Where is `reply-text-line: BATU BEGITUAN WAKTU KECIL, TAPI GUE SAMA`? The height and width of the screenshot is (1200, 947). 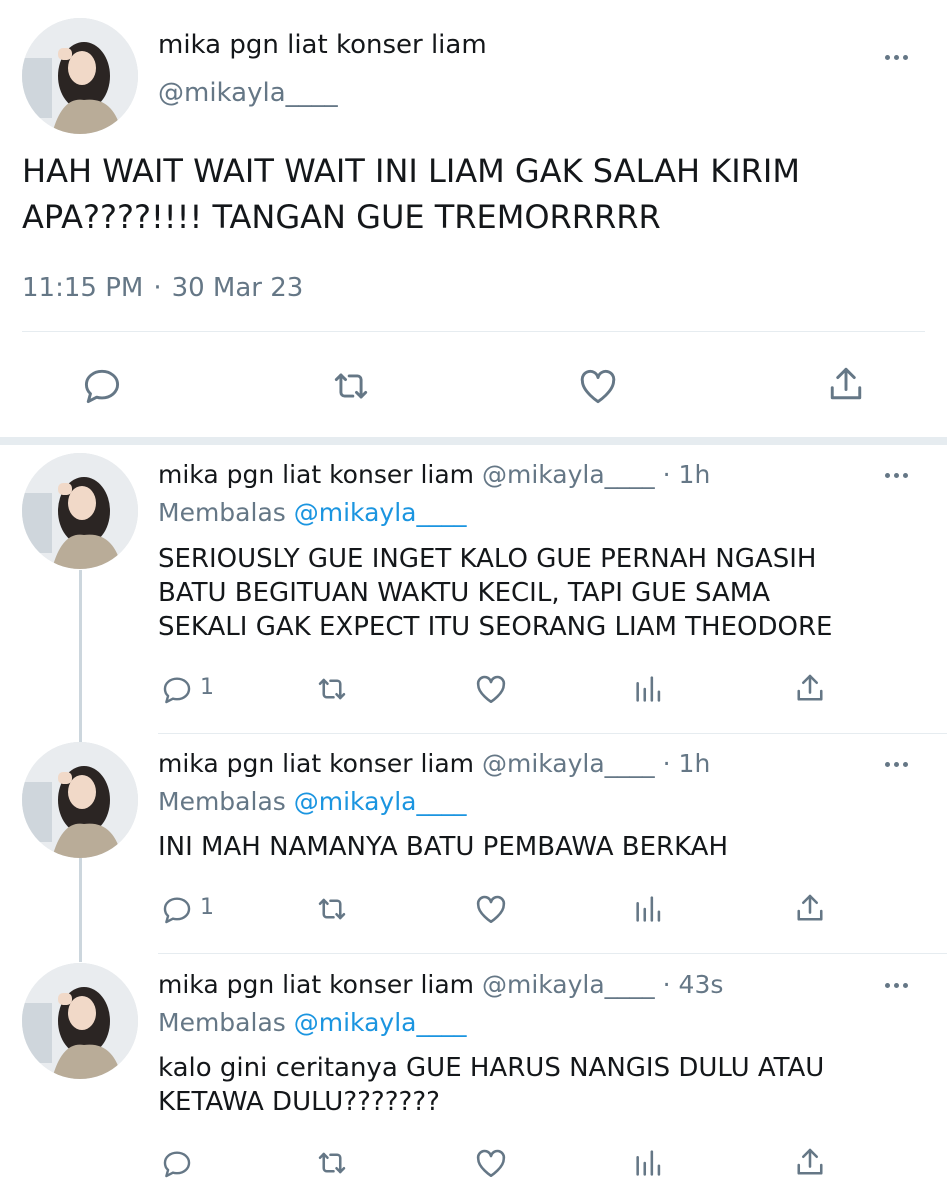 reply-text-line: BATU BEGITUAN WAKTU KECIL, TAPI GUE SAMA is located at coordinates (464, 593).